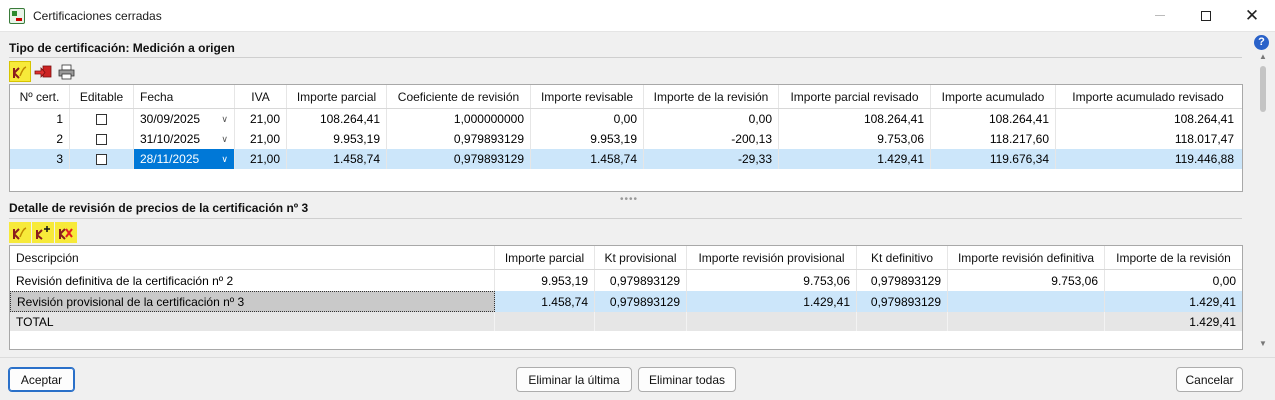 Image resolution: width=1275 pixels, height=400 pixels. I want to click on date-select: 28/11/2025 ∨, so click(184, 159).